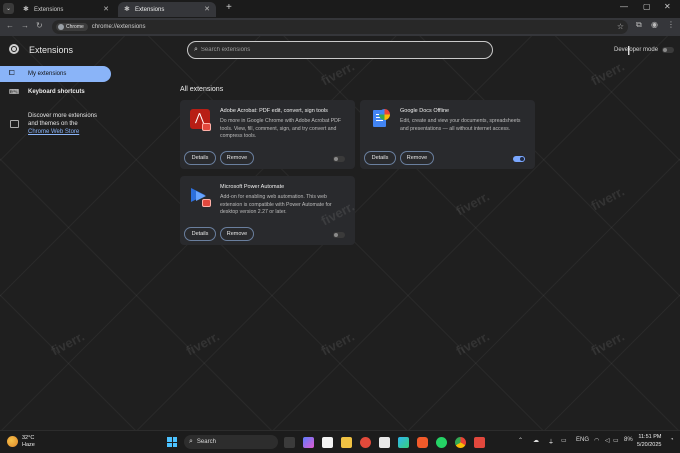 This screenshot has height=453, width=680. I want to click on reload-icon: ↻, so click(39, 25).